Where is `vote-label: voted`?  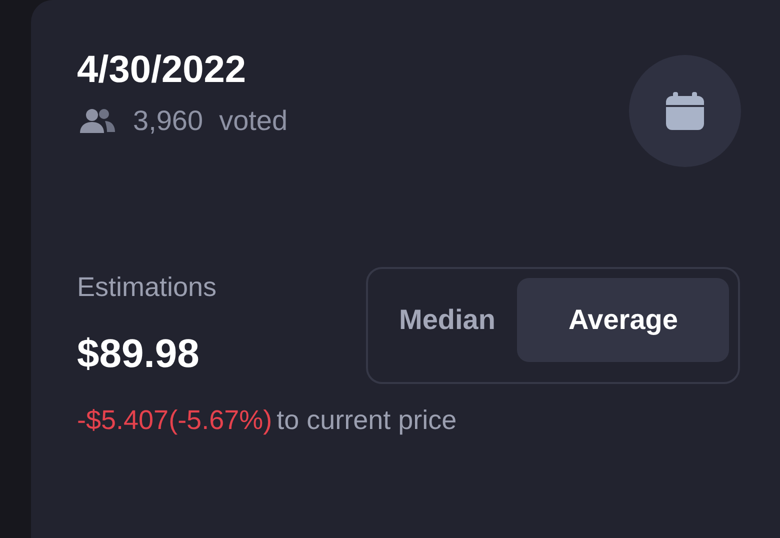
vote-label: voted is located at coordinates (253, 121).